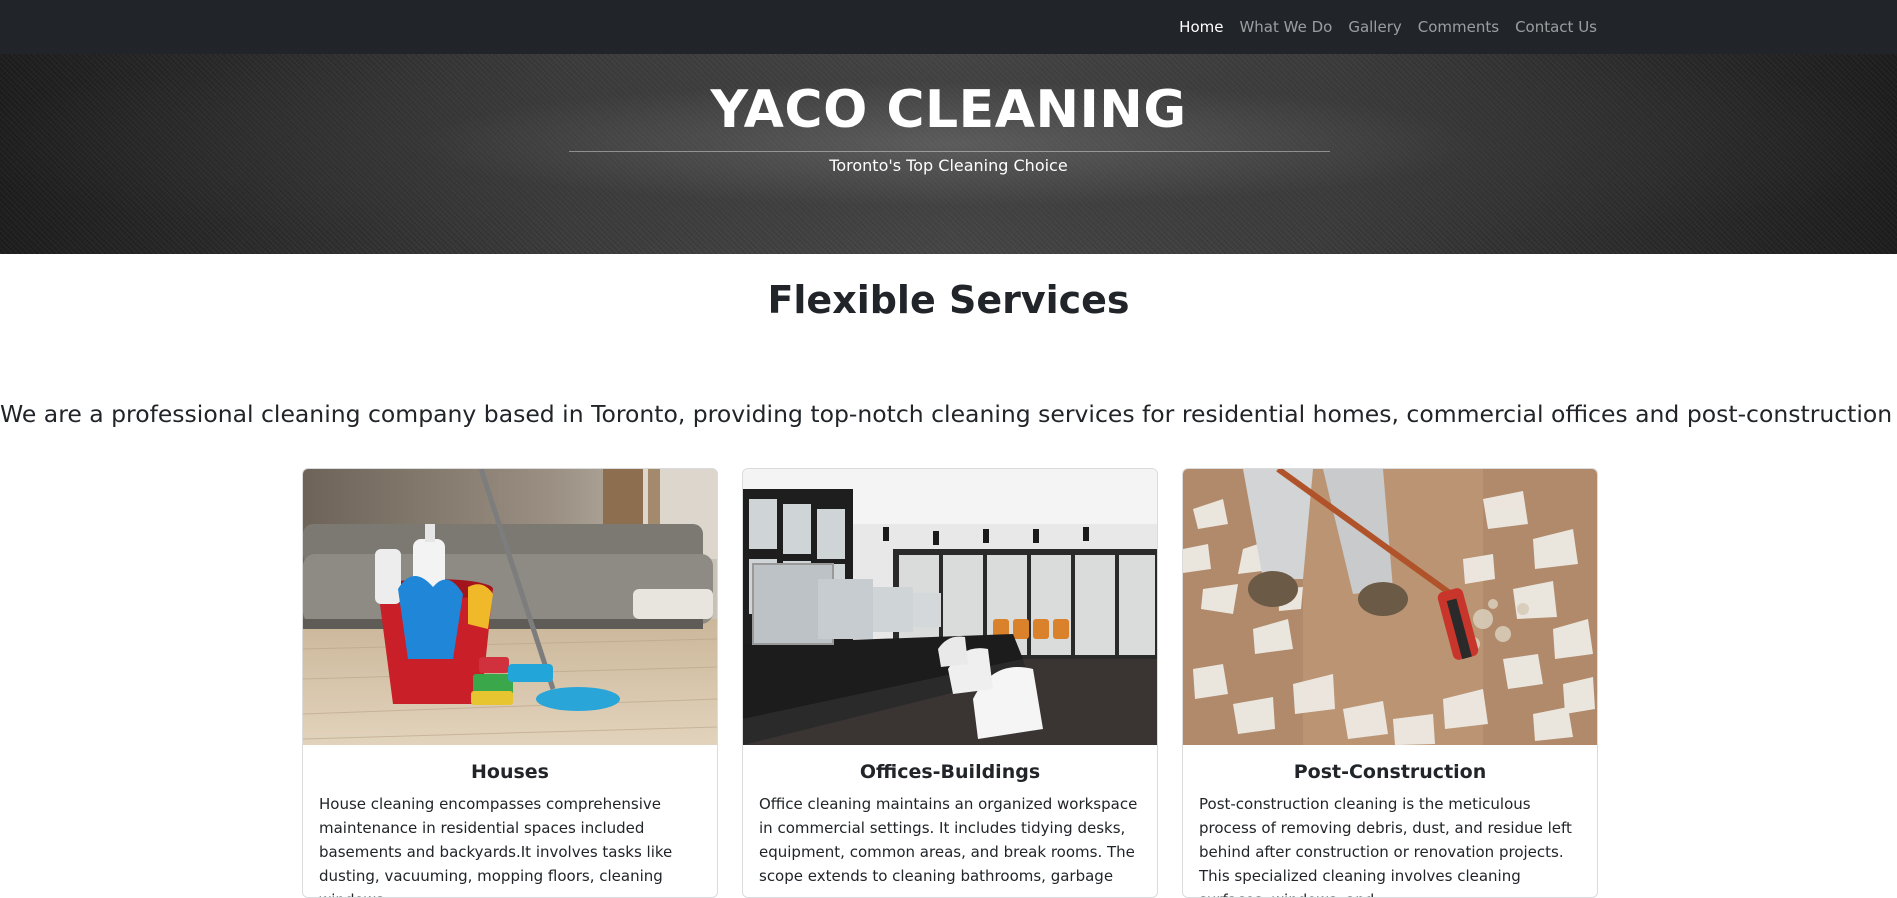 The height and width of the screenshot is (898, 1897). Describe the element at coordinates (948, 110) in the screenshot. I see `site-title: YACO CLEANING` at that location.